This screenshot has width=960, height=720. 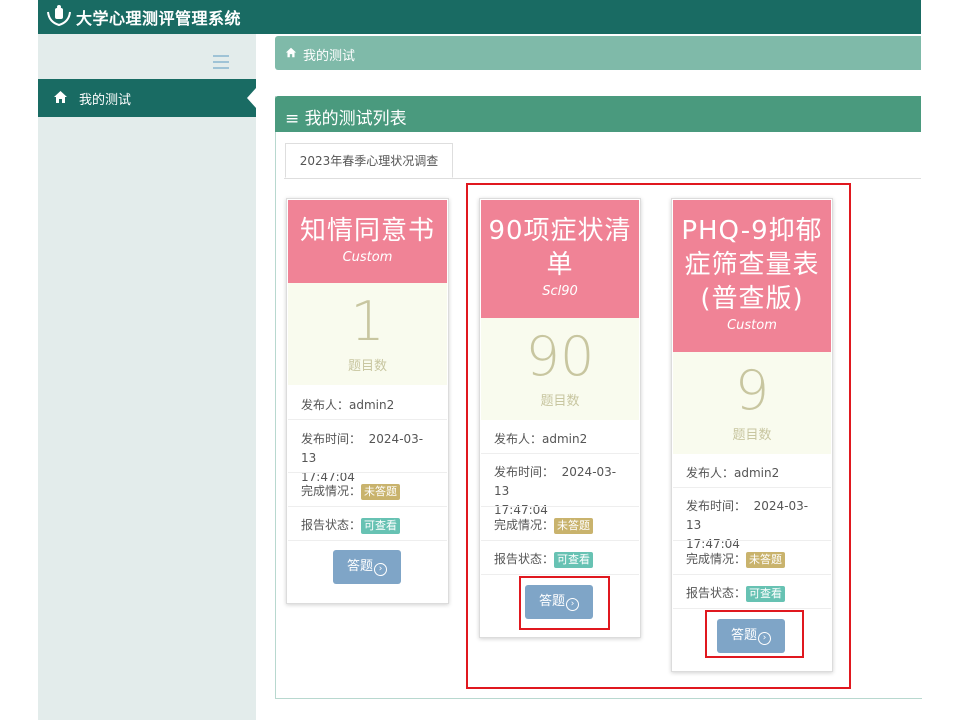 I want to click on status-badge: 未答题, so click(x=381, y=492).